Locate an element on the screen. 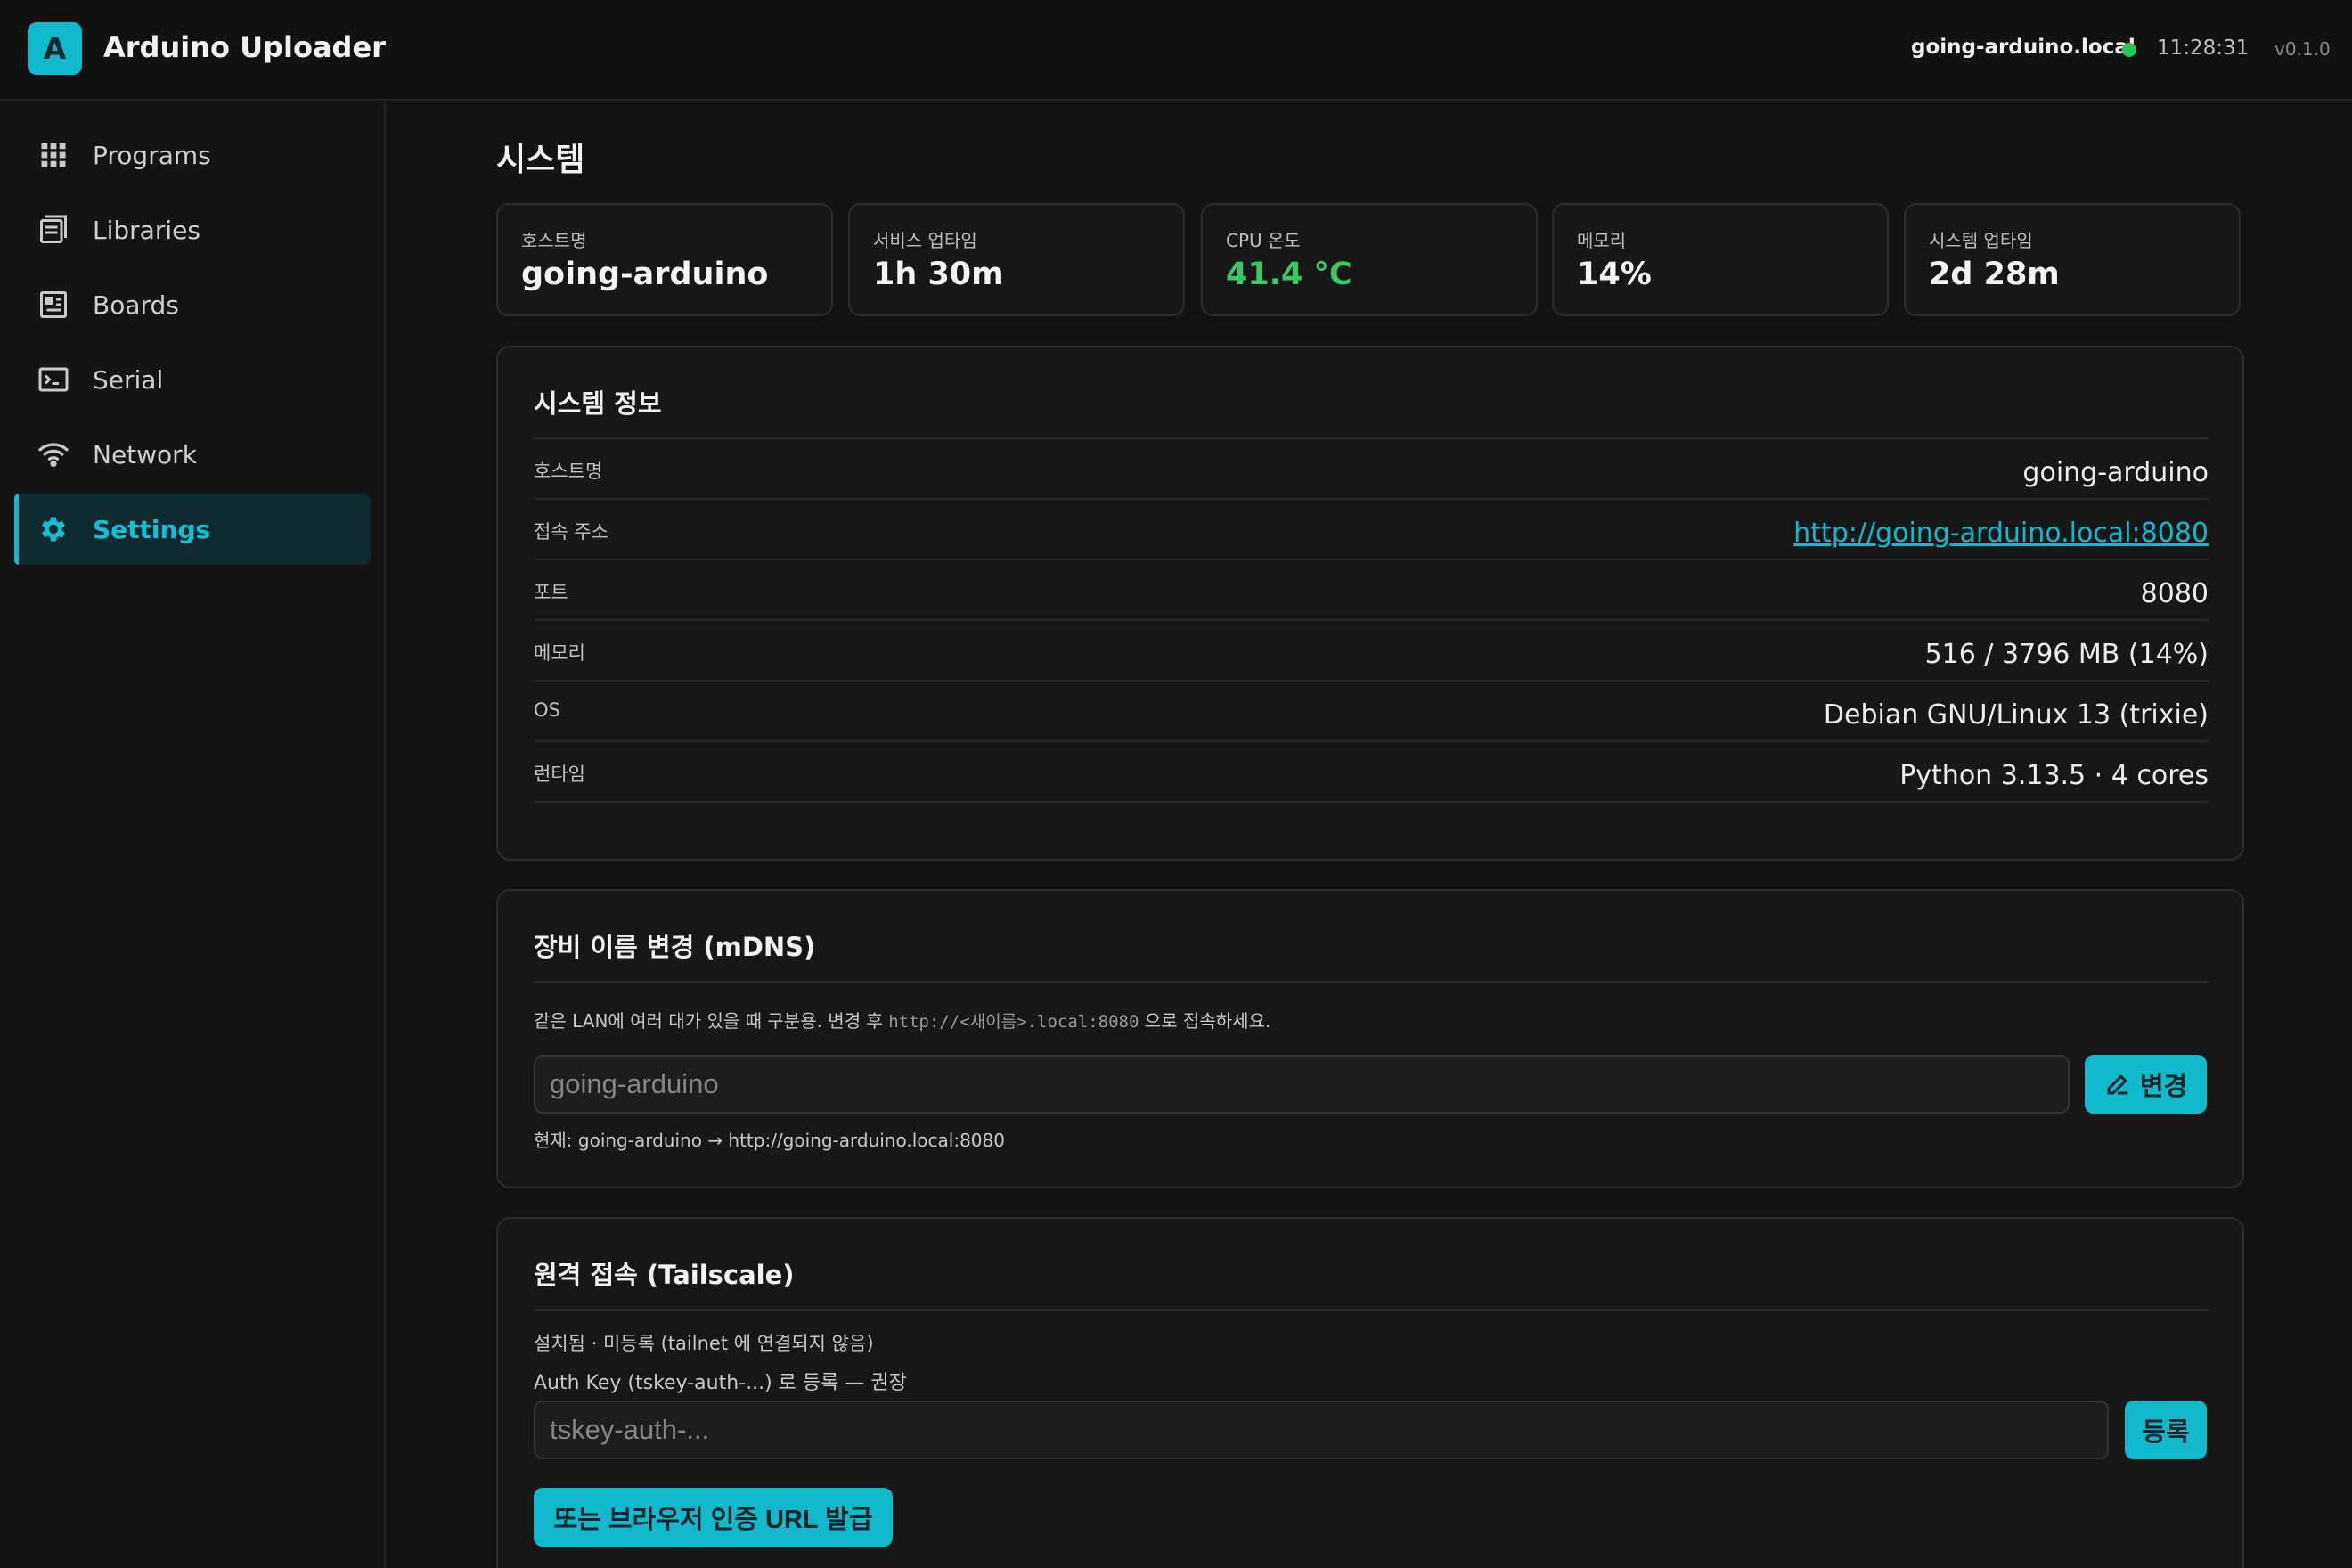  terminal-icon is located at coordinates (53, 379).